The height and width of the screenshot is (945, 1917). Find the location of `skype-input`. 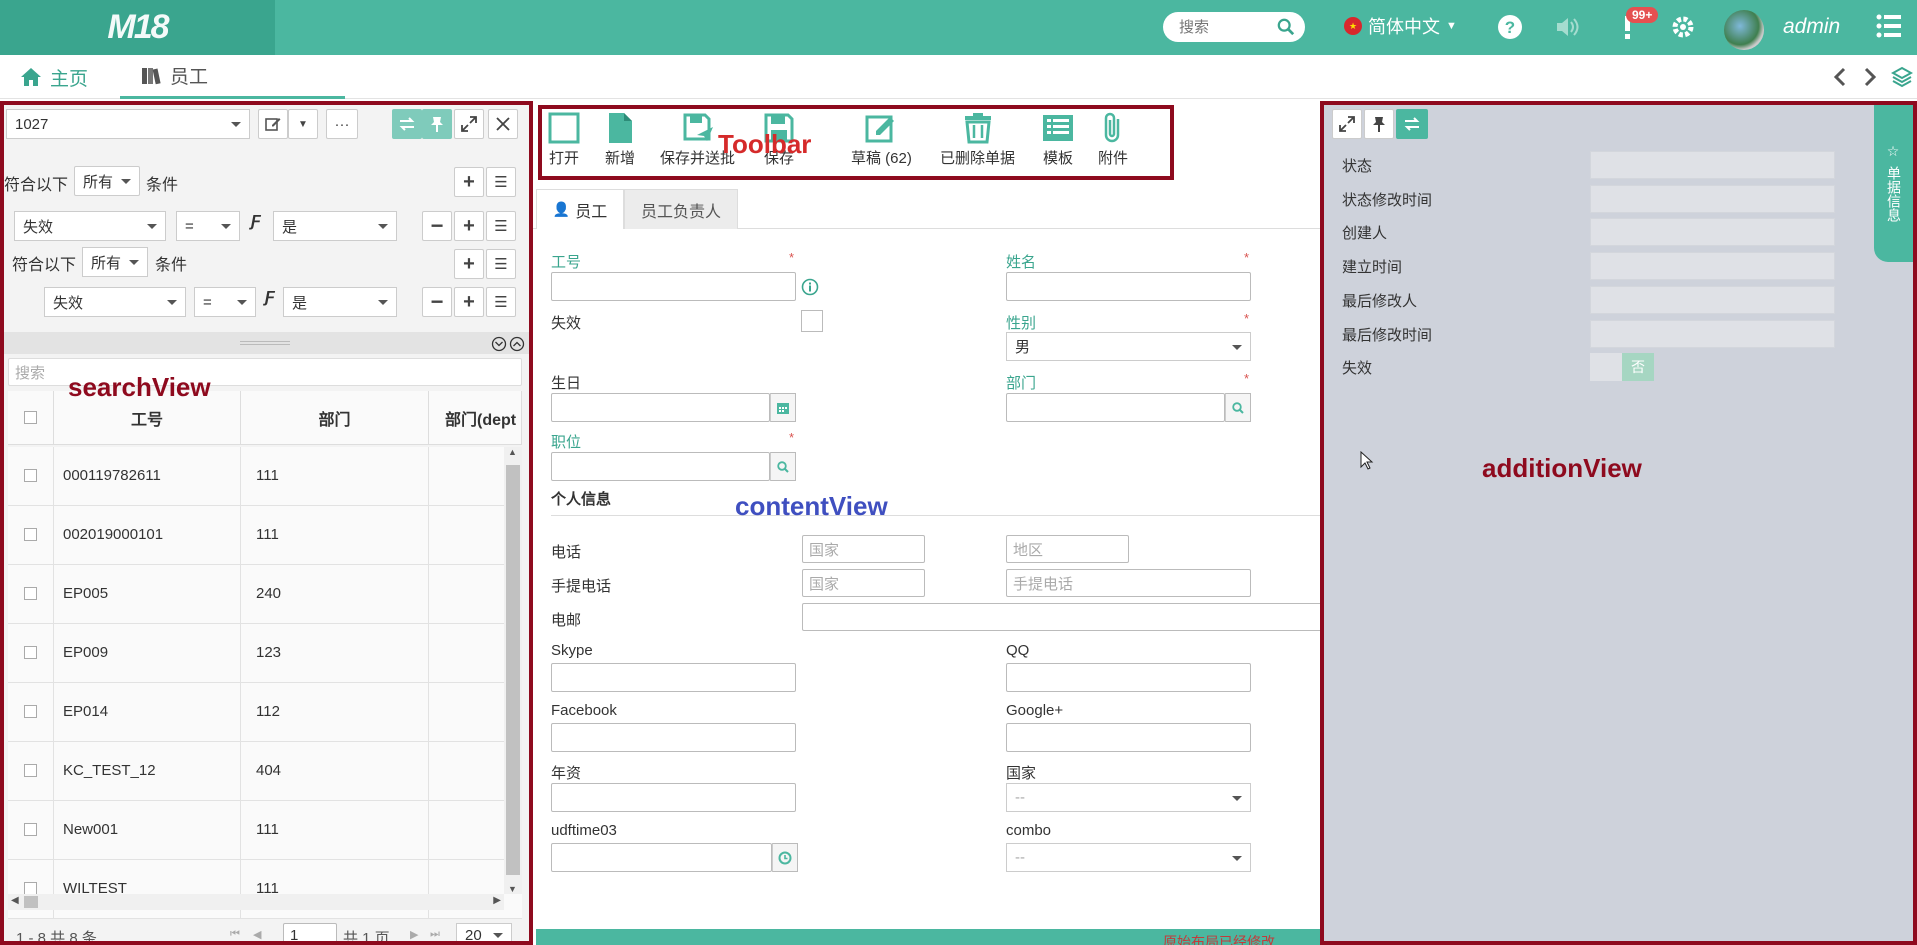

skype-input is located at coordinates (673, 677).